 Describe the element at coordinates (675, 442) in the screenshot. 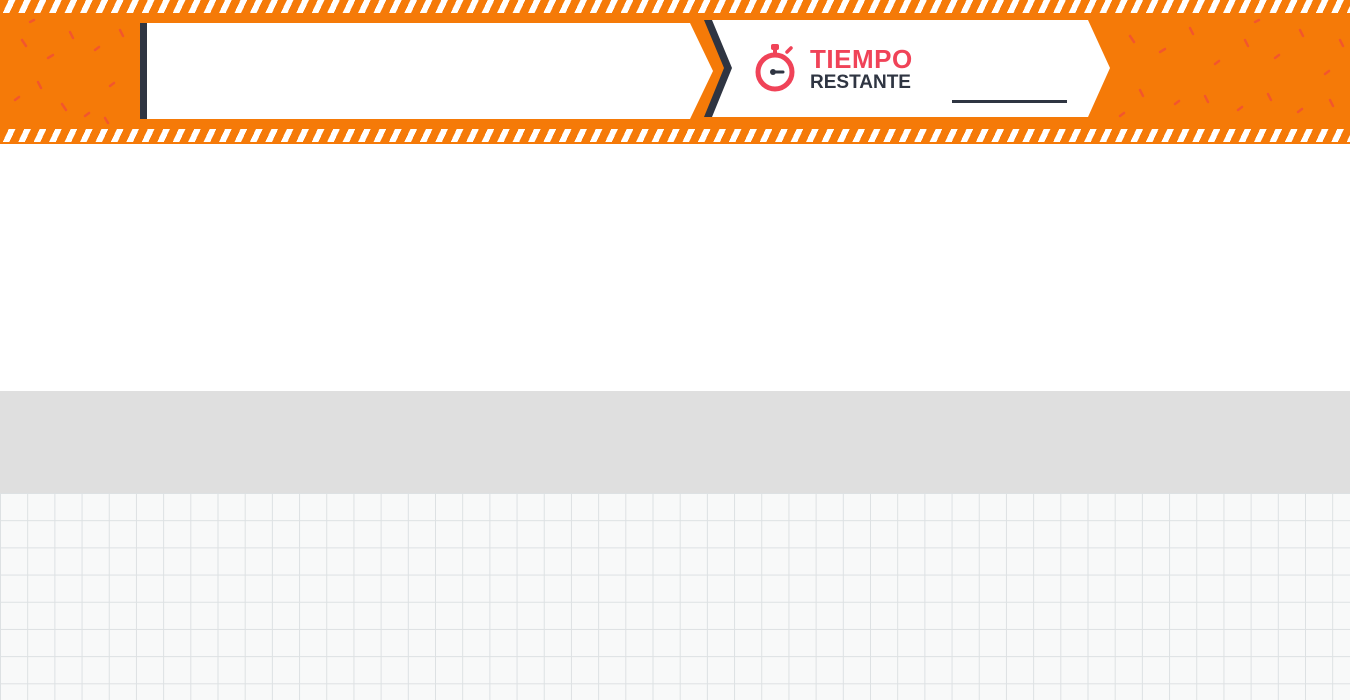

I see `gray-divider-bar` at that location.